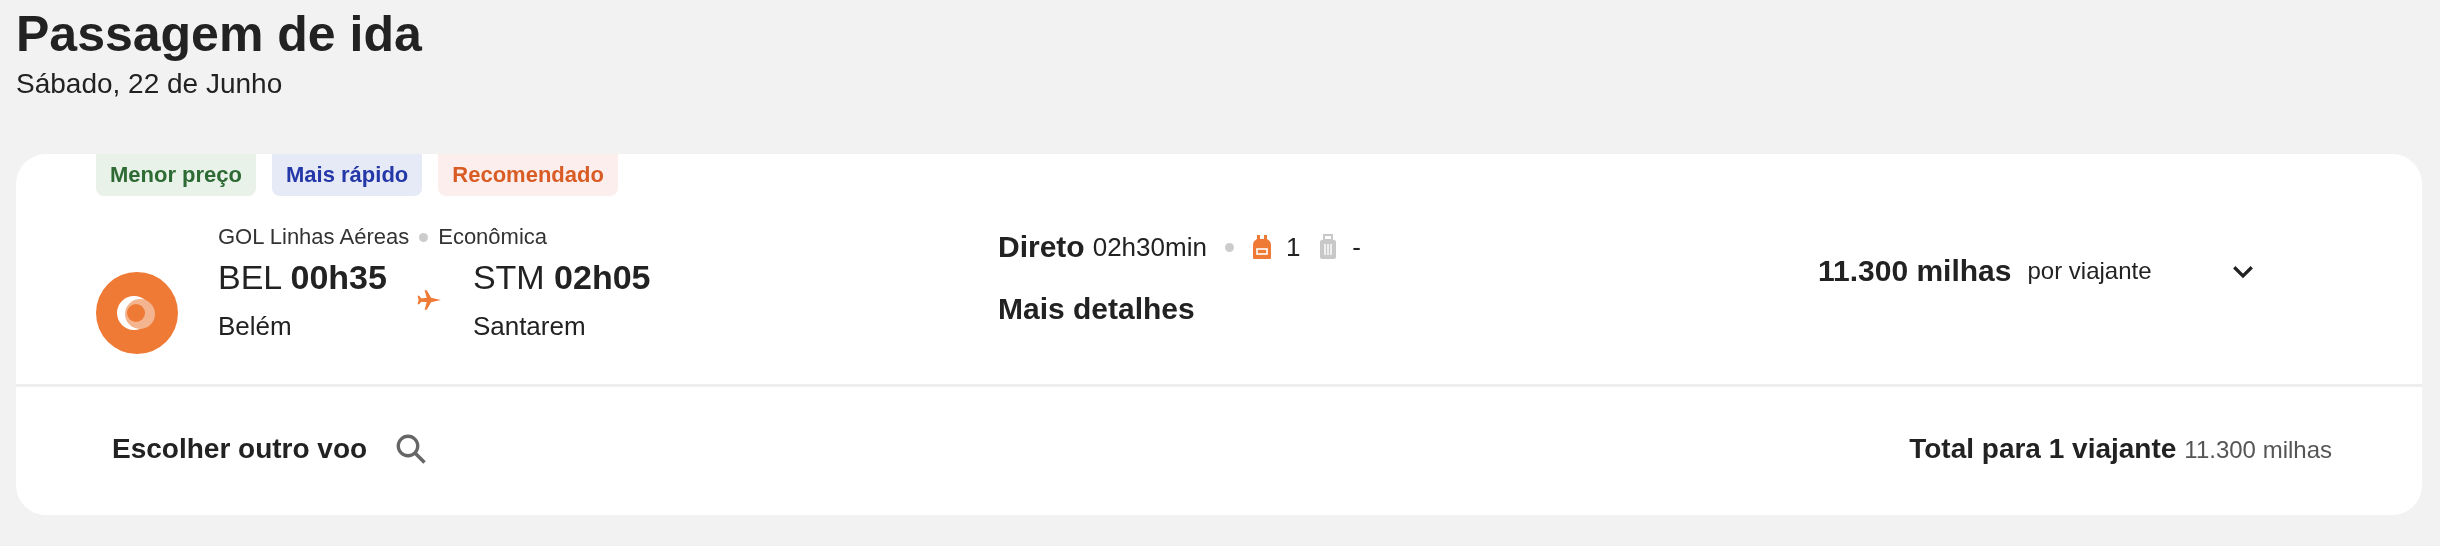  What do you see at coordinates (2043, 449) in the screenshot?
I see `total-label: Total para 1 viajante` at bounding box center [2043, 449].